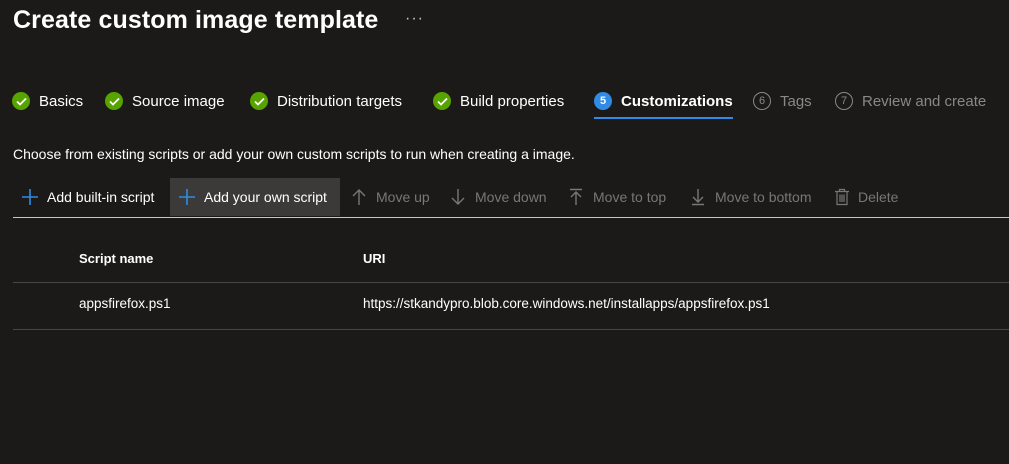  What do you see at coordinates (924, 101) in the screenshot?
I see `tab-review-and-create-label: Review and create` at bounding box center [924, 101].